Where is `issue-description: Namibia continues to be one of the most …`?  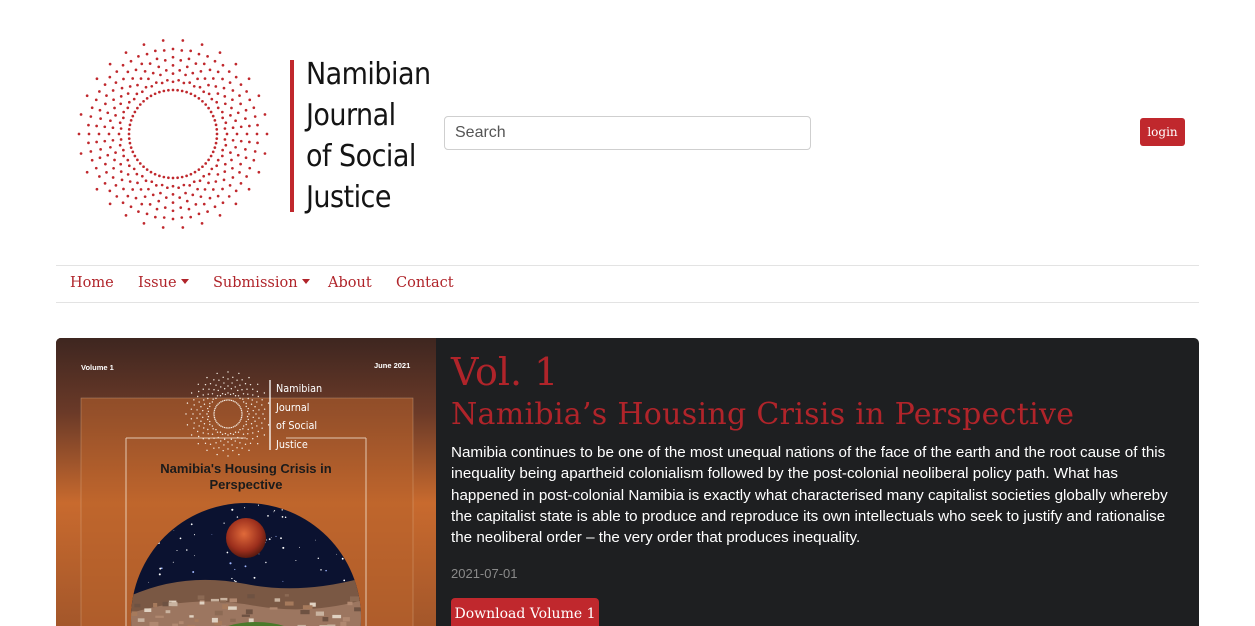 issue-description: Namibia continues to be one of the most … is located at coordinates (809, 495).